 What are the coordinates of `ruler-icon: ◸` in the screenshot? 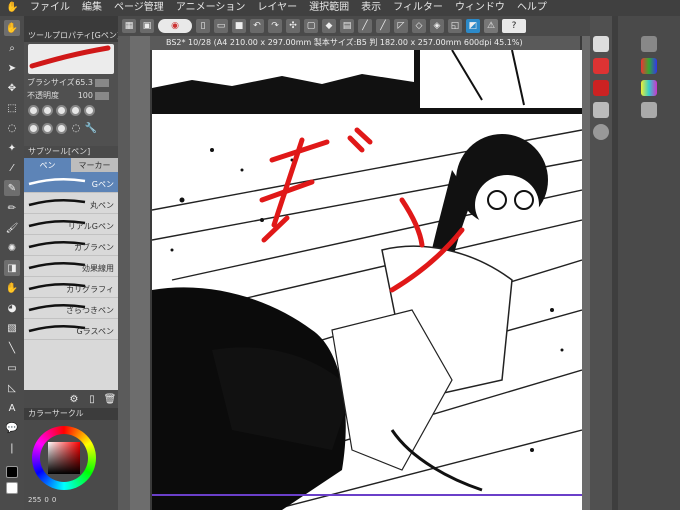 It's located at (401, 26).